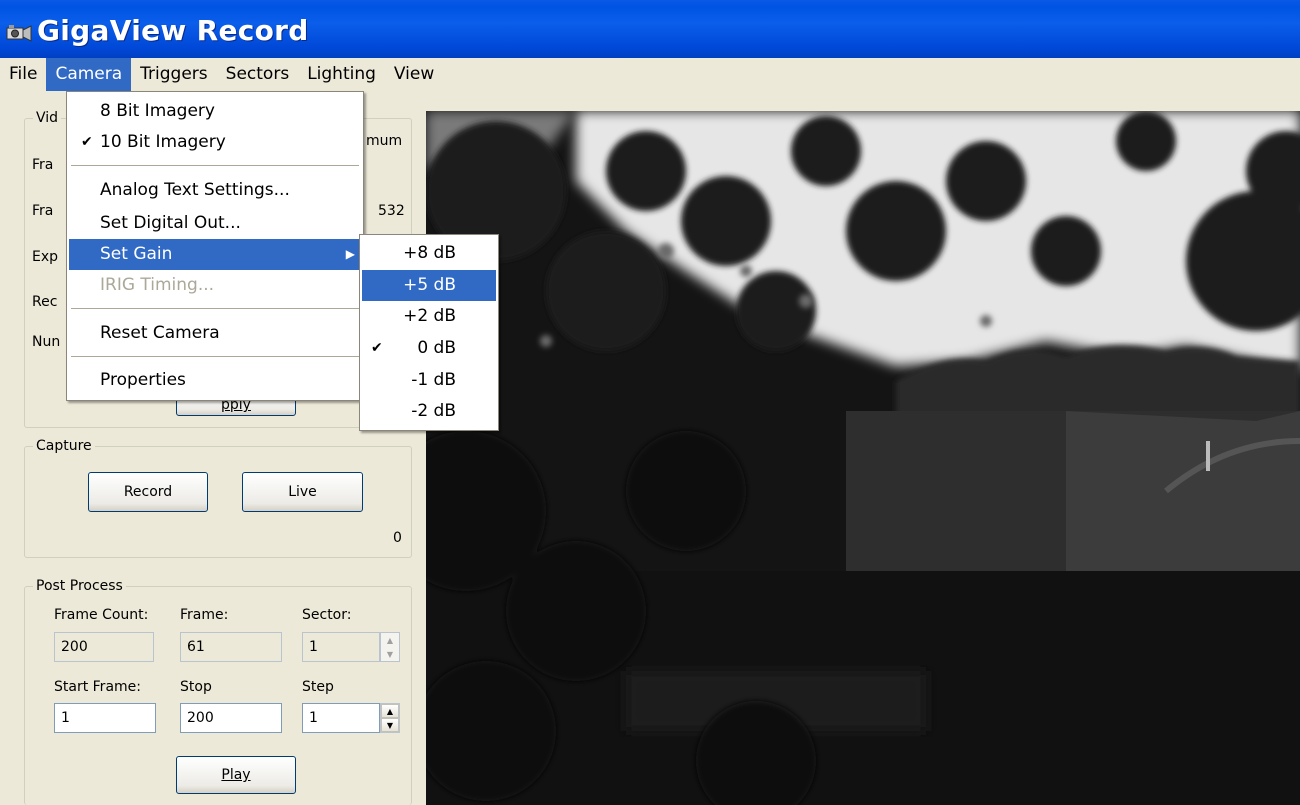 The image size is (1300, 805). I want to click on start-frame-label: Start Frame:, so click(97, 687).